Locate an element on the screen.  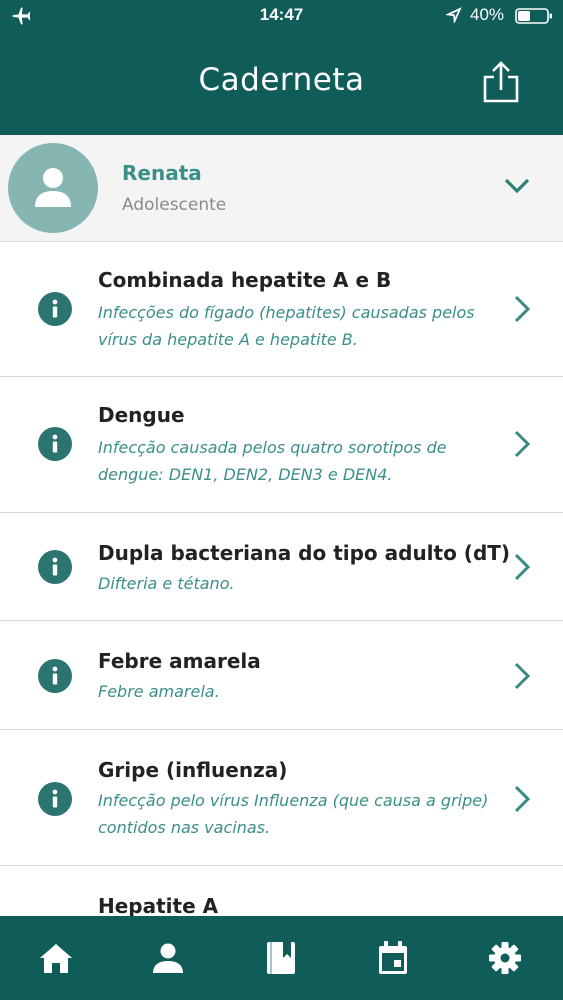
vaccine-title: Hepatite A is located at coordinates (158, 906).